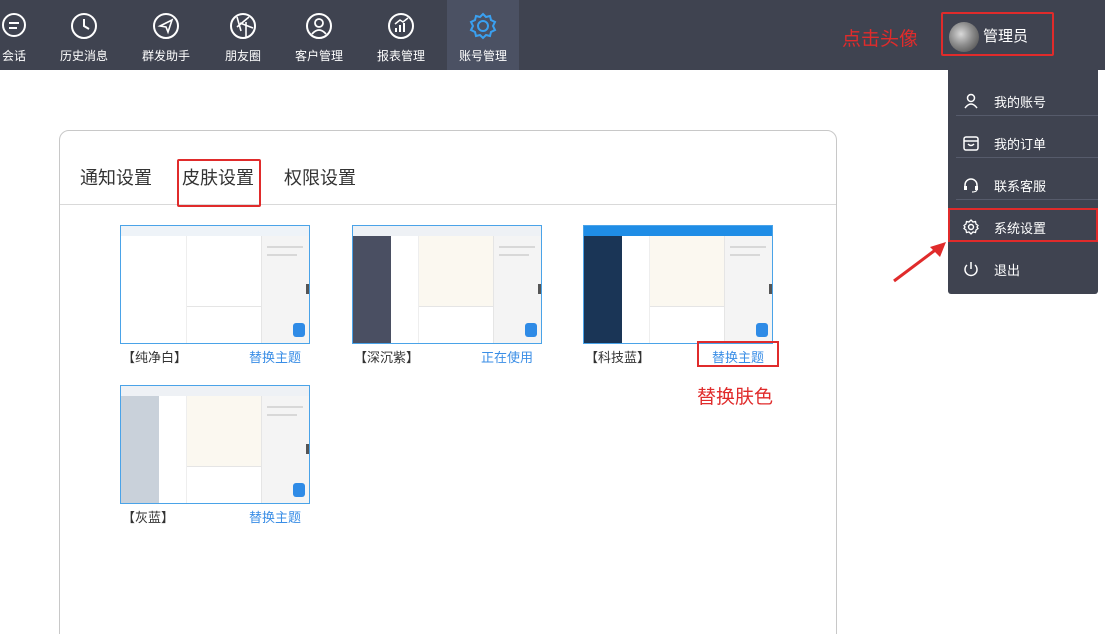 This screenshot has height=634, width=1105. What do you see at coordinates (319, 26) in the screenshot?
I see `user-circle-icon` at bounding box center [319, 26].